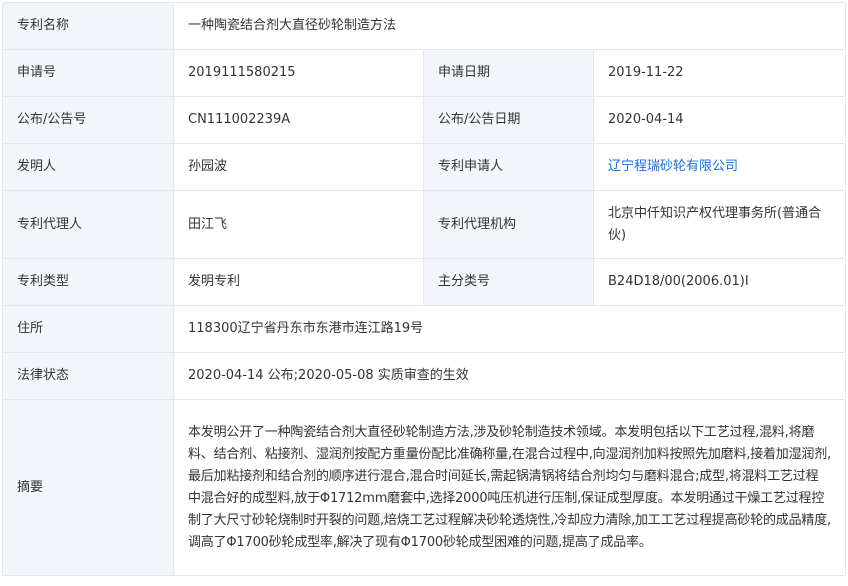 This screenshot has height=586, width=848. I want to click on address-label: 住所, so click(88, 329).